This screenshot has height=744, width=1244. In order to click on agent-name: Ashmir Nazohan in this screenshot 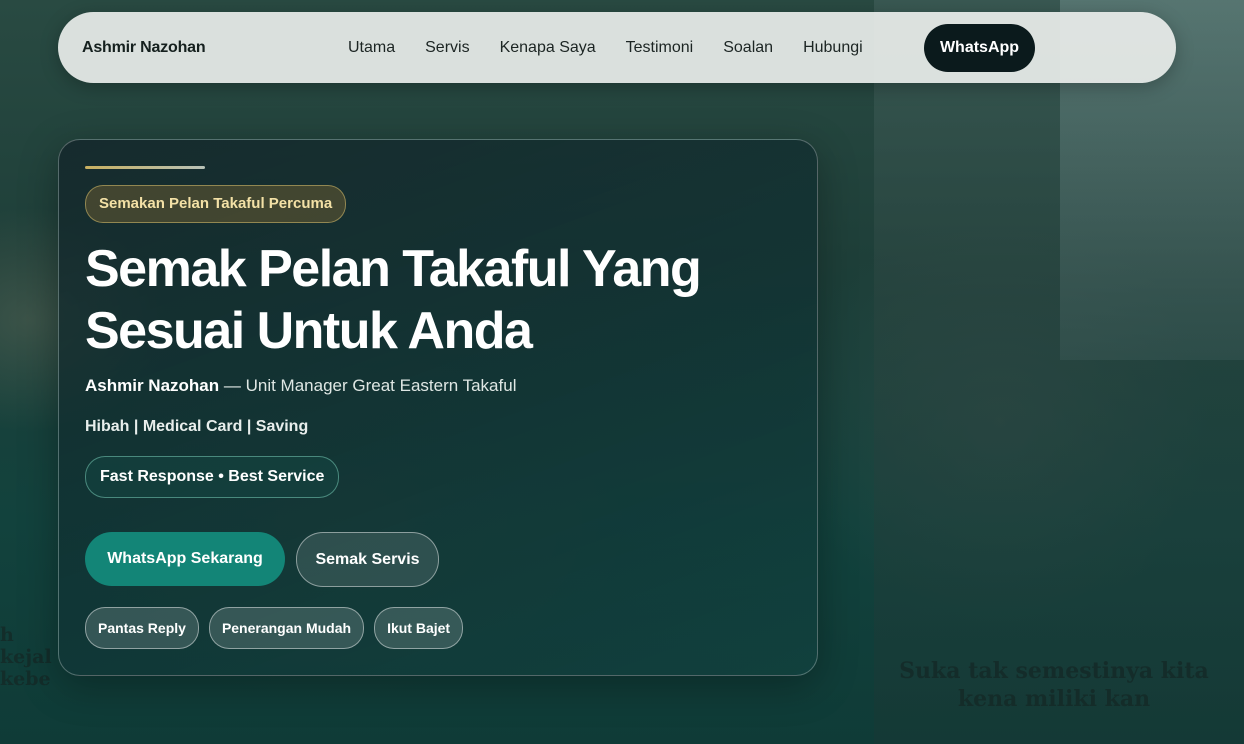, I will do `click(152, 385)`.